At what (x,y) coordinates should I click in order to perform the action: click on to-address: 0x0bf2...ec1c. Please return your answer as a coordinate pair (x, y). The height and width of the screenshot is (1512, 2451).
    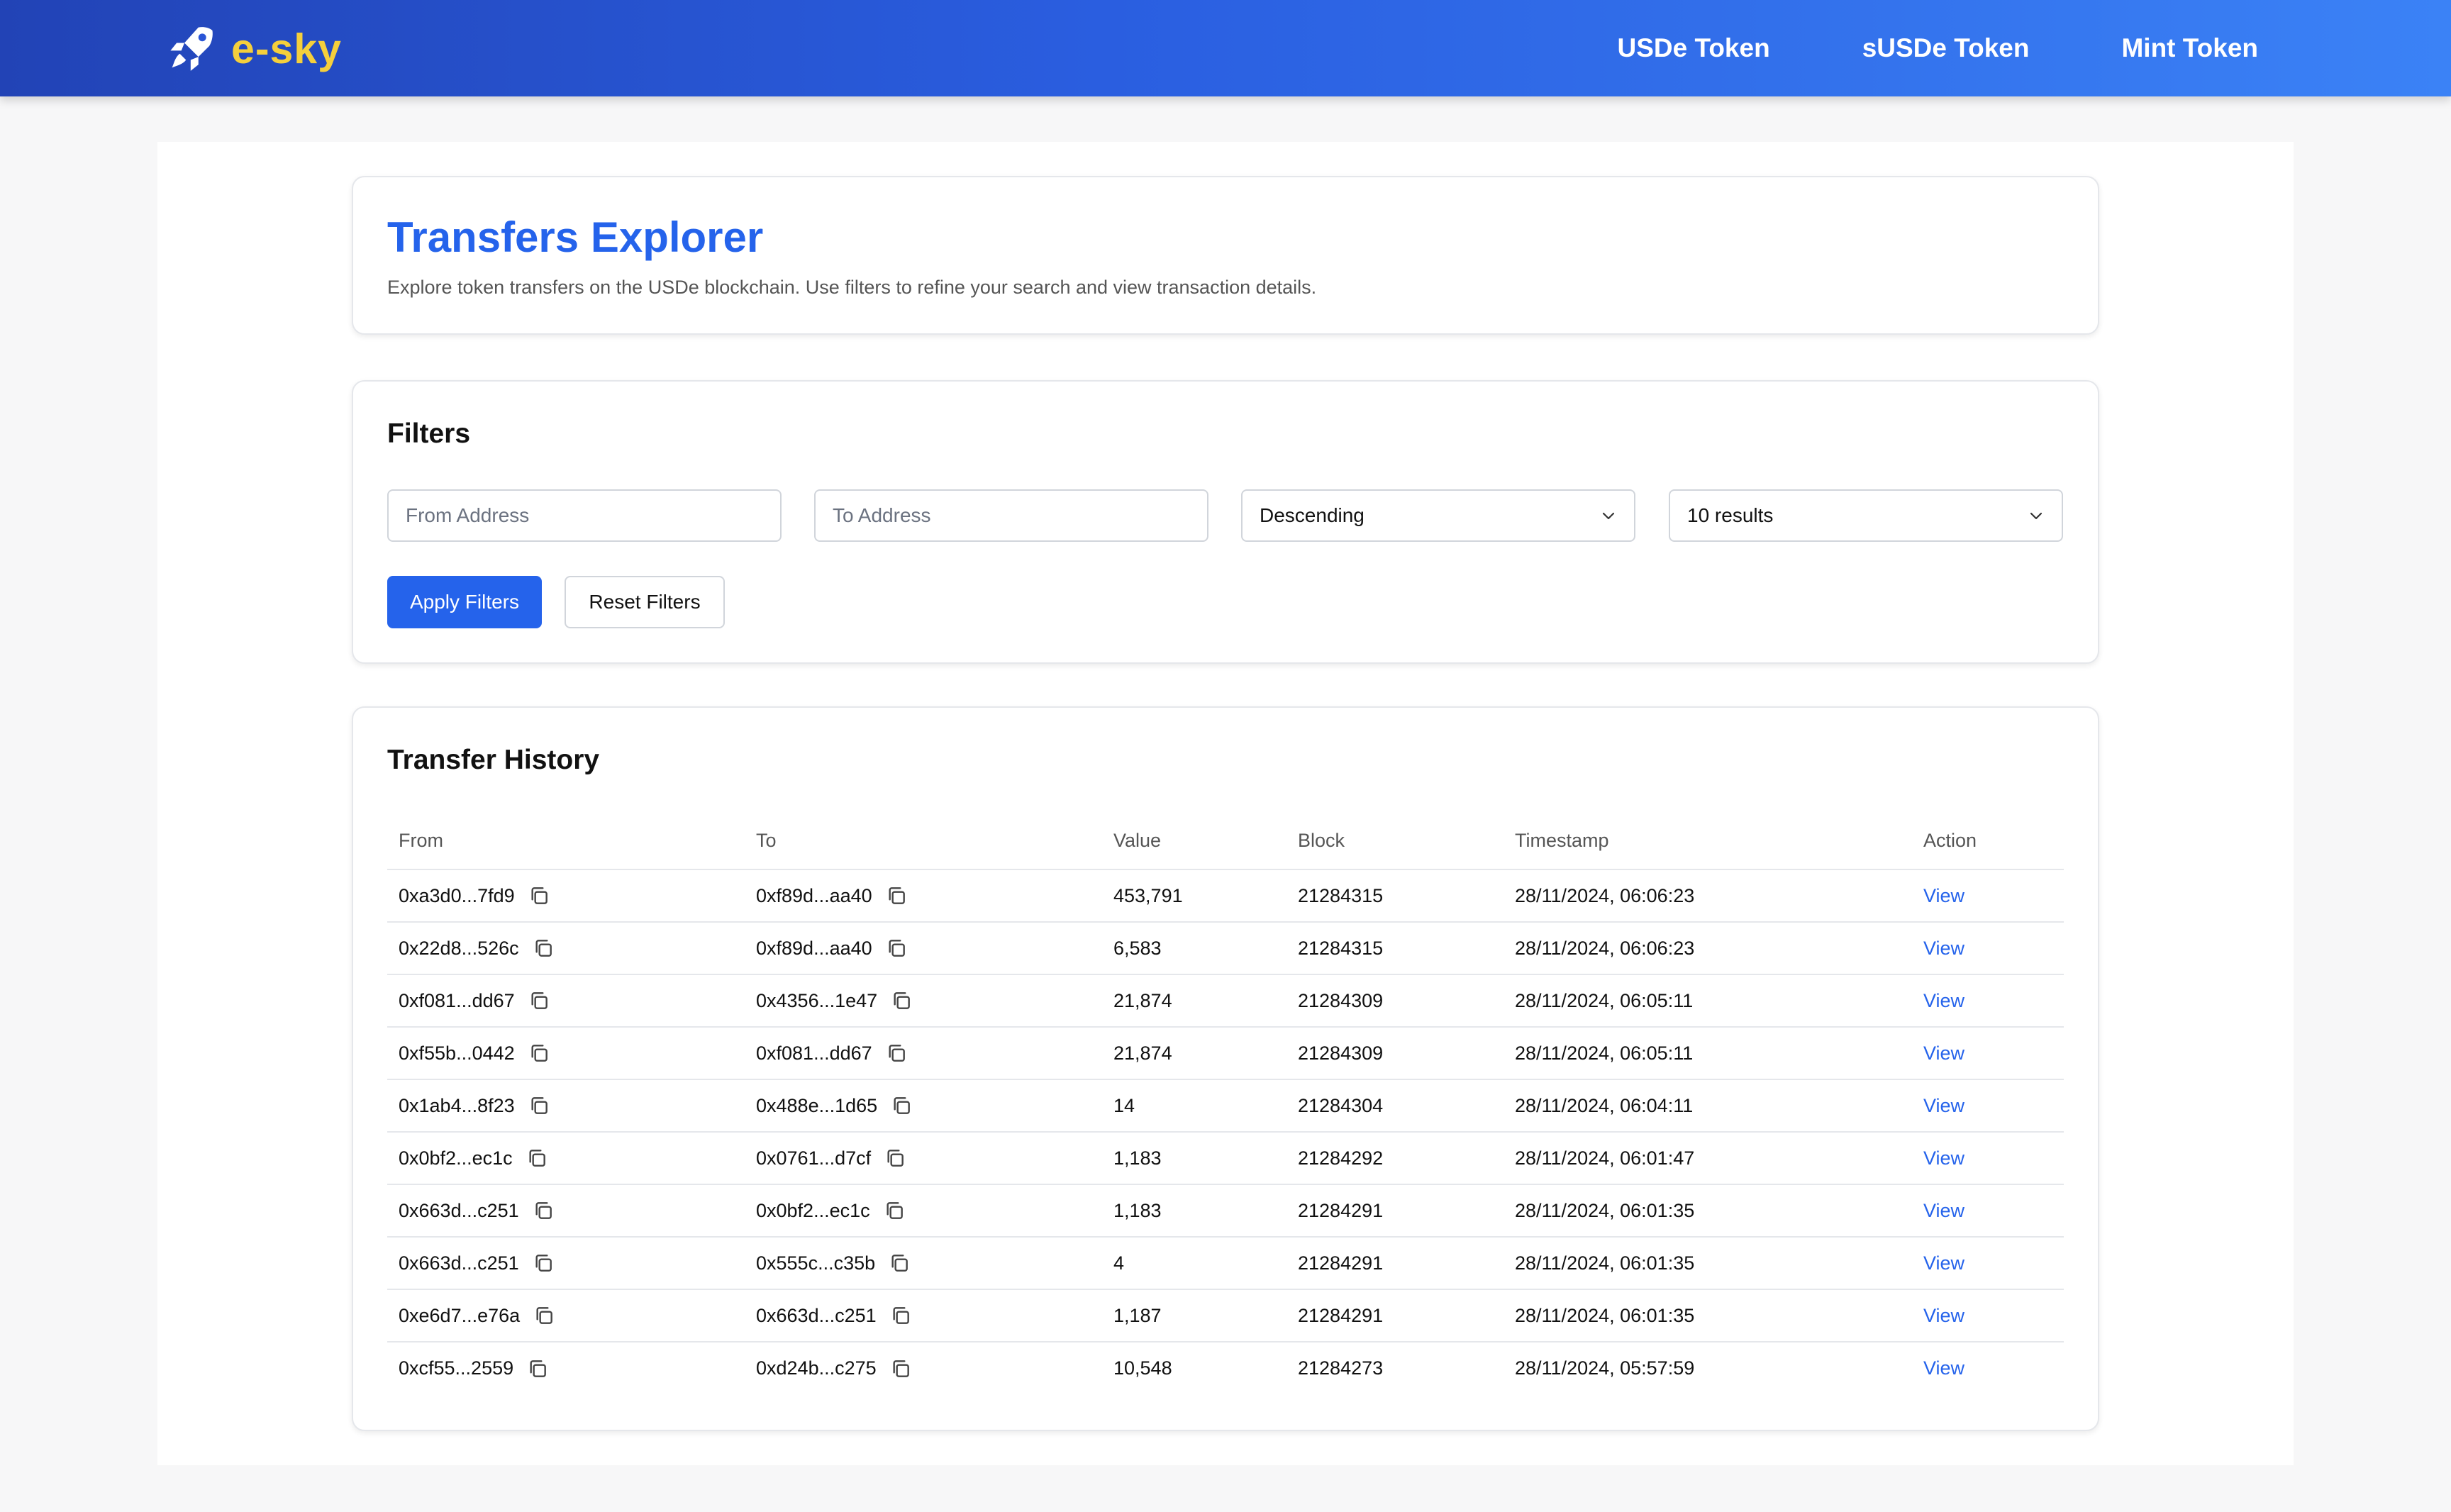
    Looking at the image, I should click on (813, 1211).